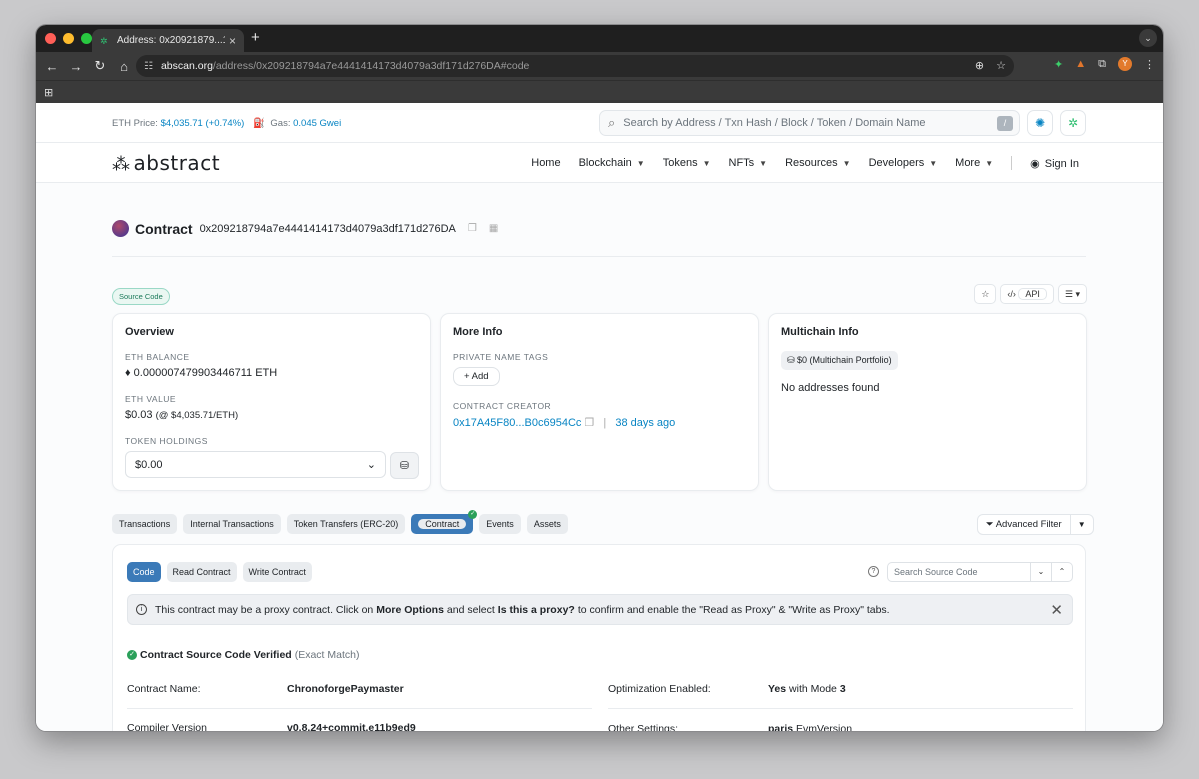  Describe the element at coordinates (1080, 64) in the screenshot. I see `extension-fox-icon: ▲` at that location.